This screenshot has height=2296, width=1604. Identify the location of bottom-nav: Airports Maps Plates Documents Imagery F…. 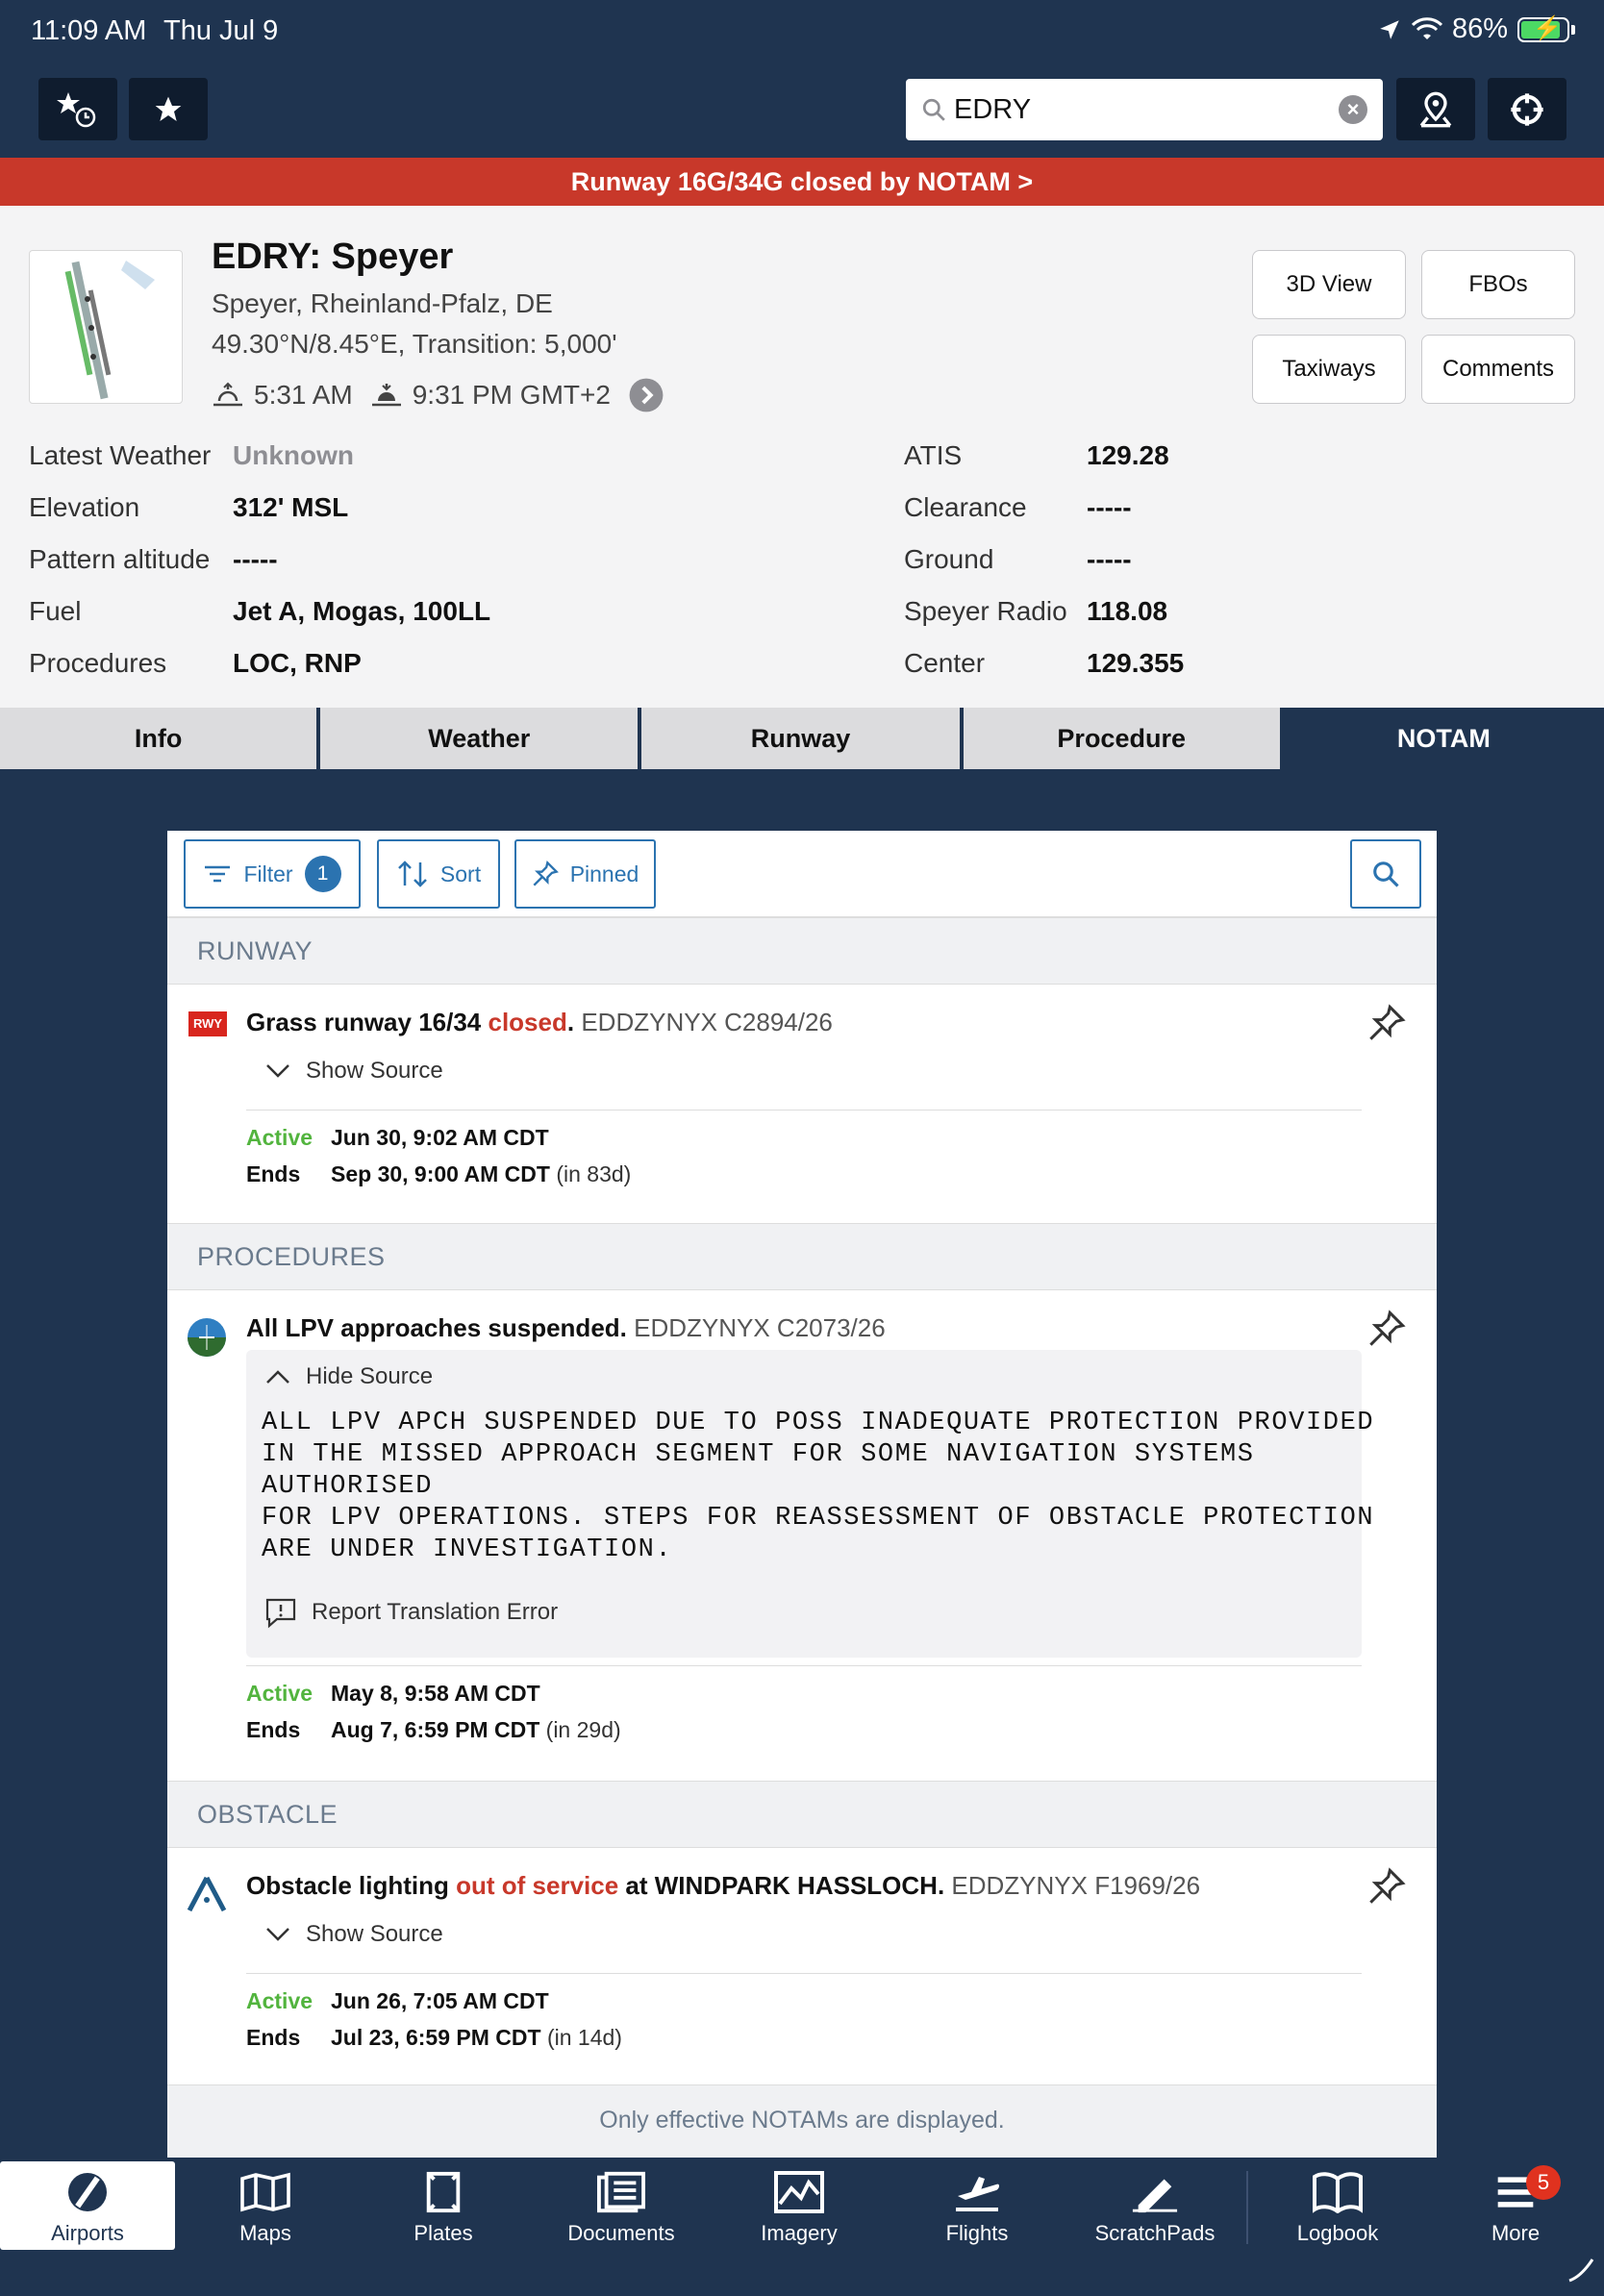
(802, 2227).